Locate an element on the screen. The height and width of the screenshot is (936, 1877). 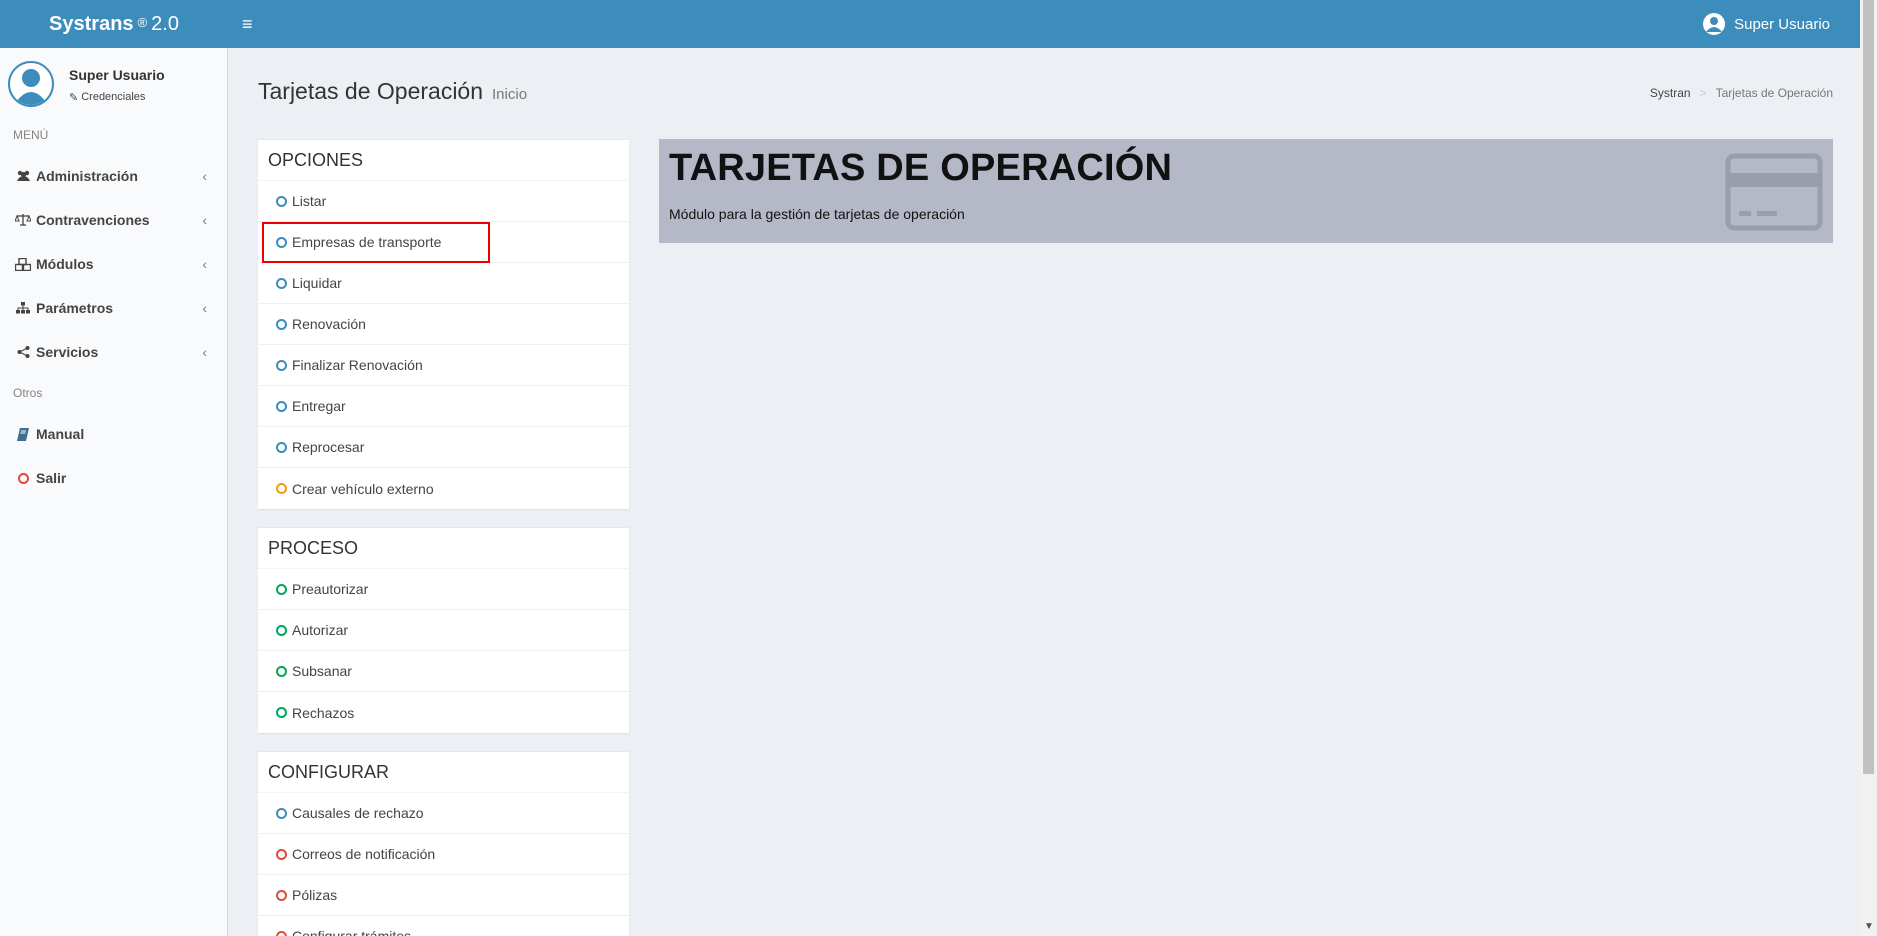
menu-header: MENÚ is located at coordinates (31, 135).